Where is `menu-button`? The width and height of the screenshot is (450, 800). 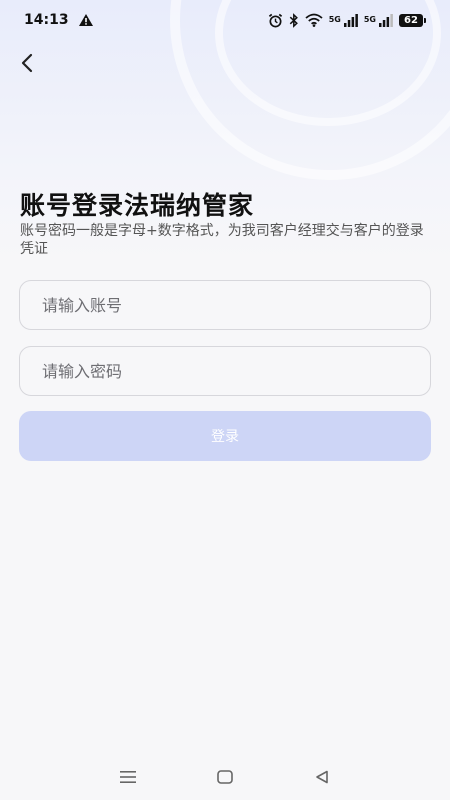 menu-button is located at coordinates (128, 777).